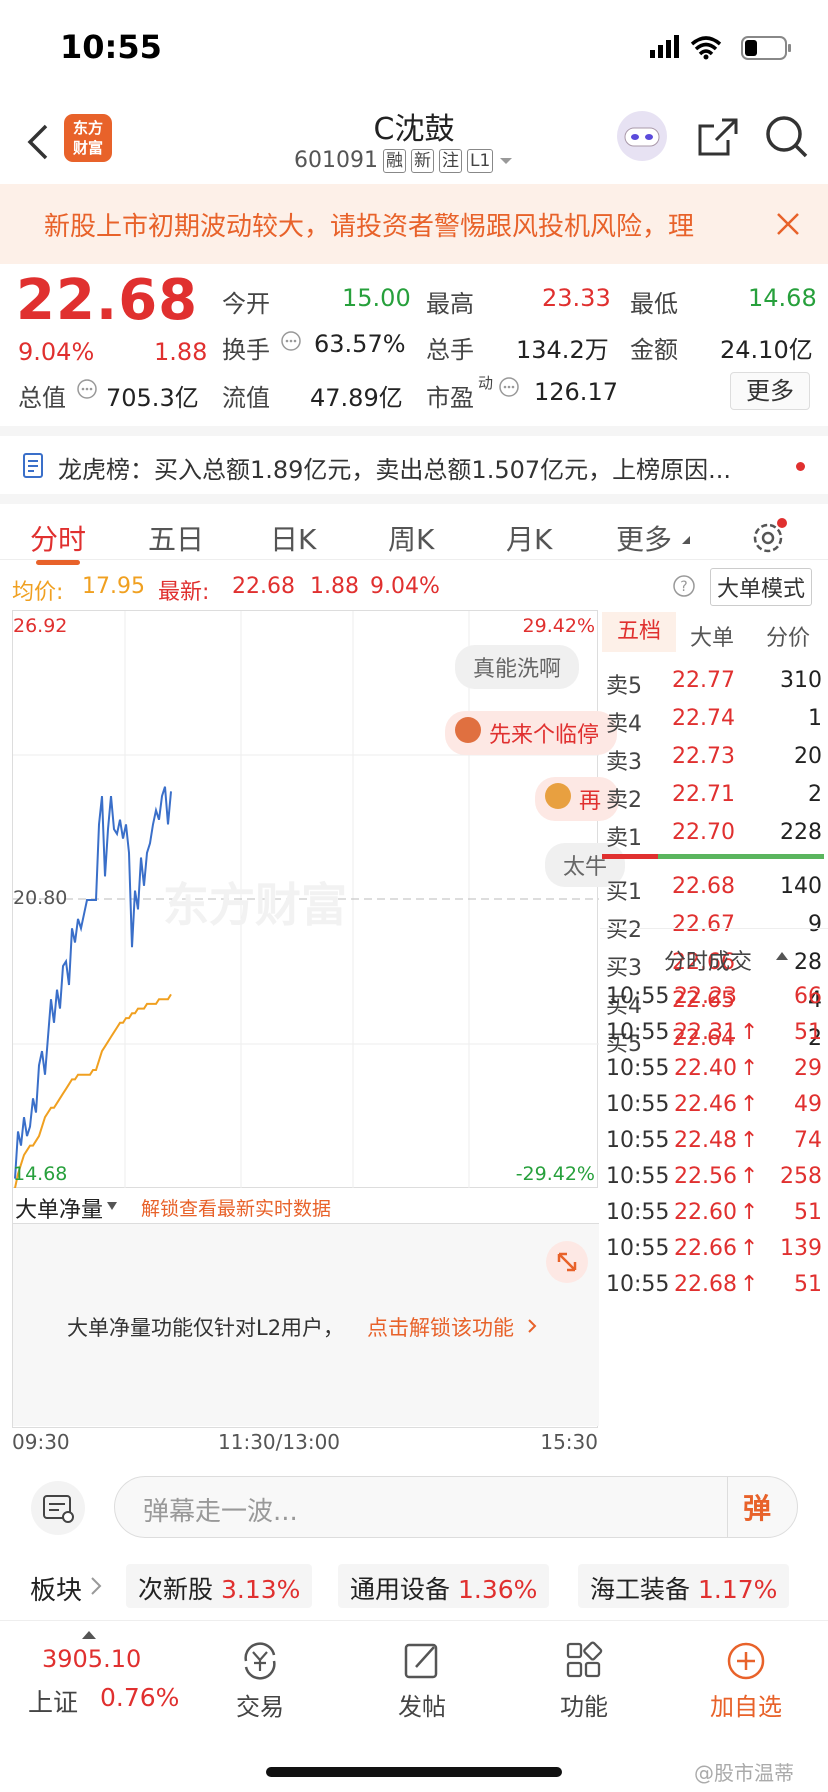 Image resolution: width=828 pixels, height=1792 pixels. What do you see at coordinates (644, 538) in the screenshot?
I see `tab-more: 更多` at bounding box center [644, 538].